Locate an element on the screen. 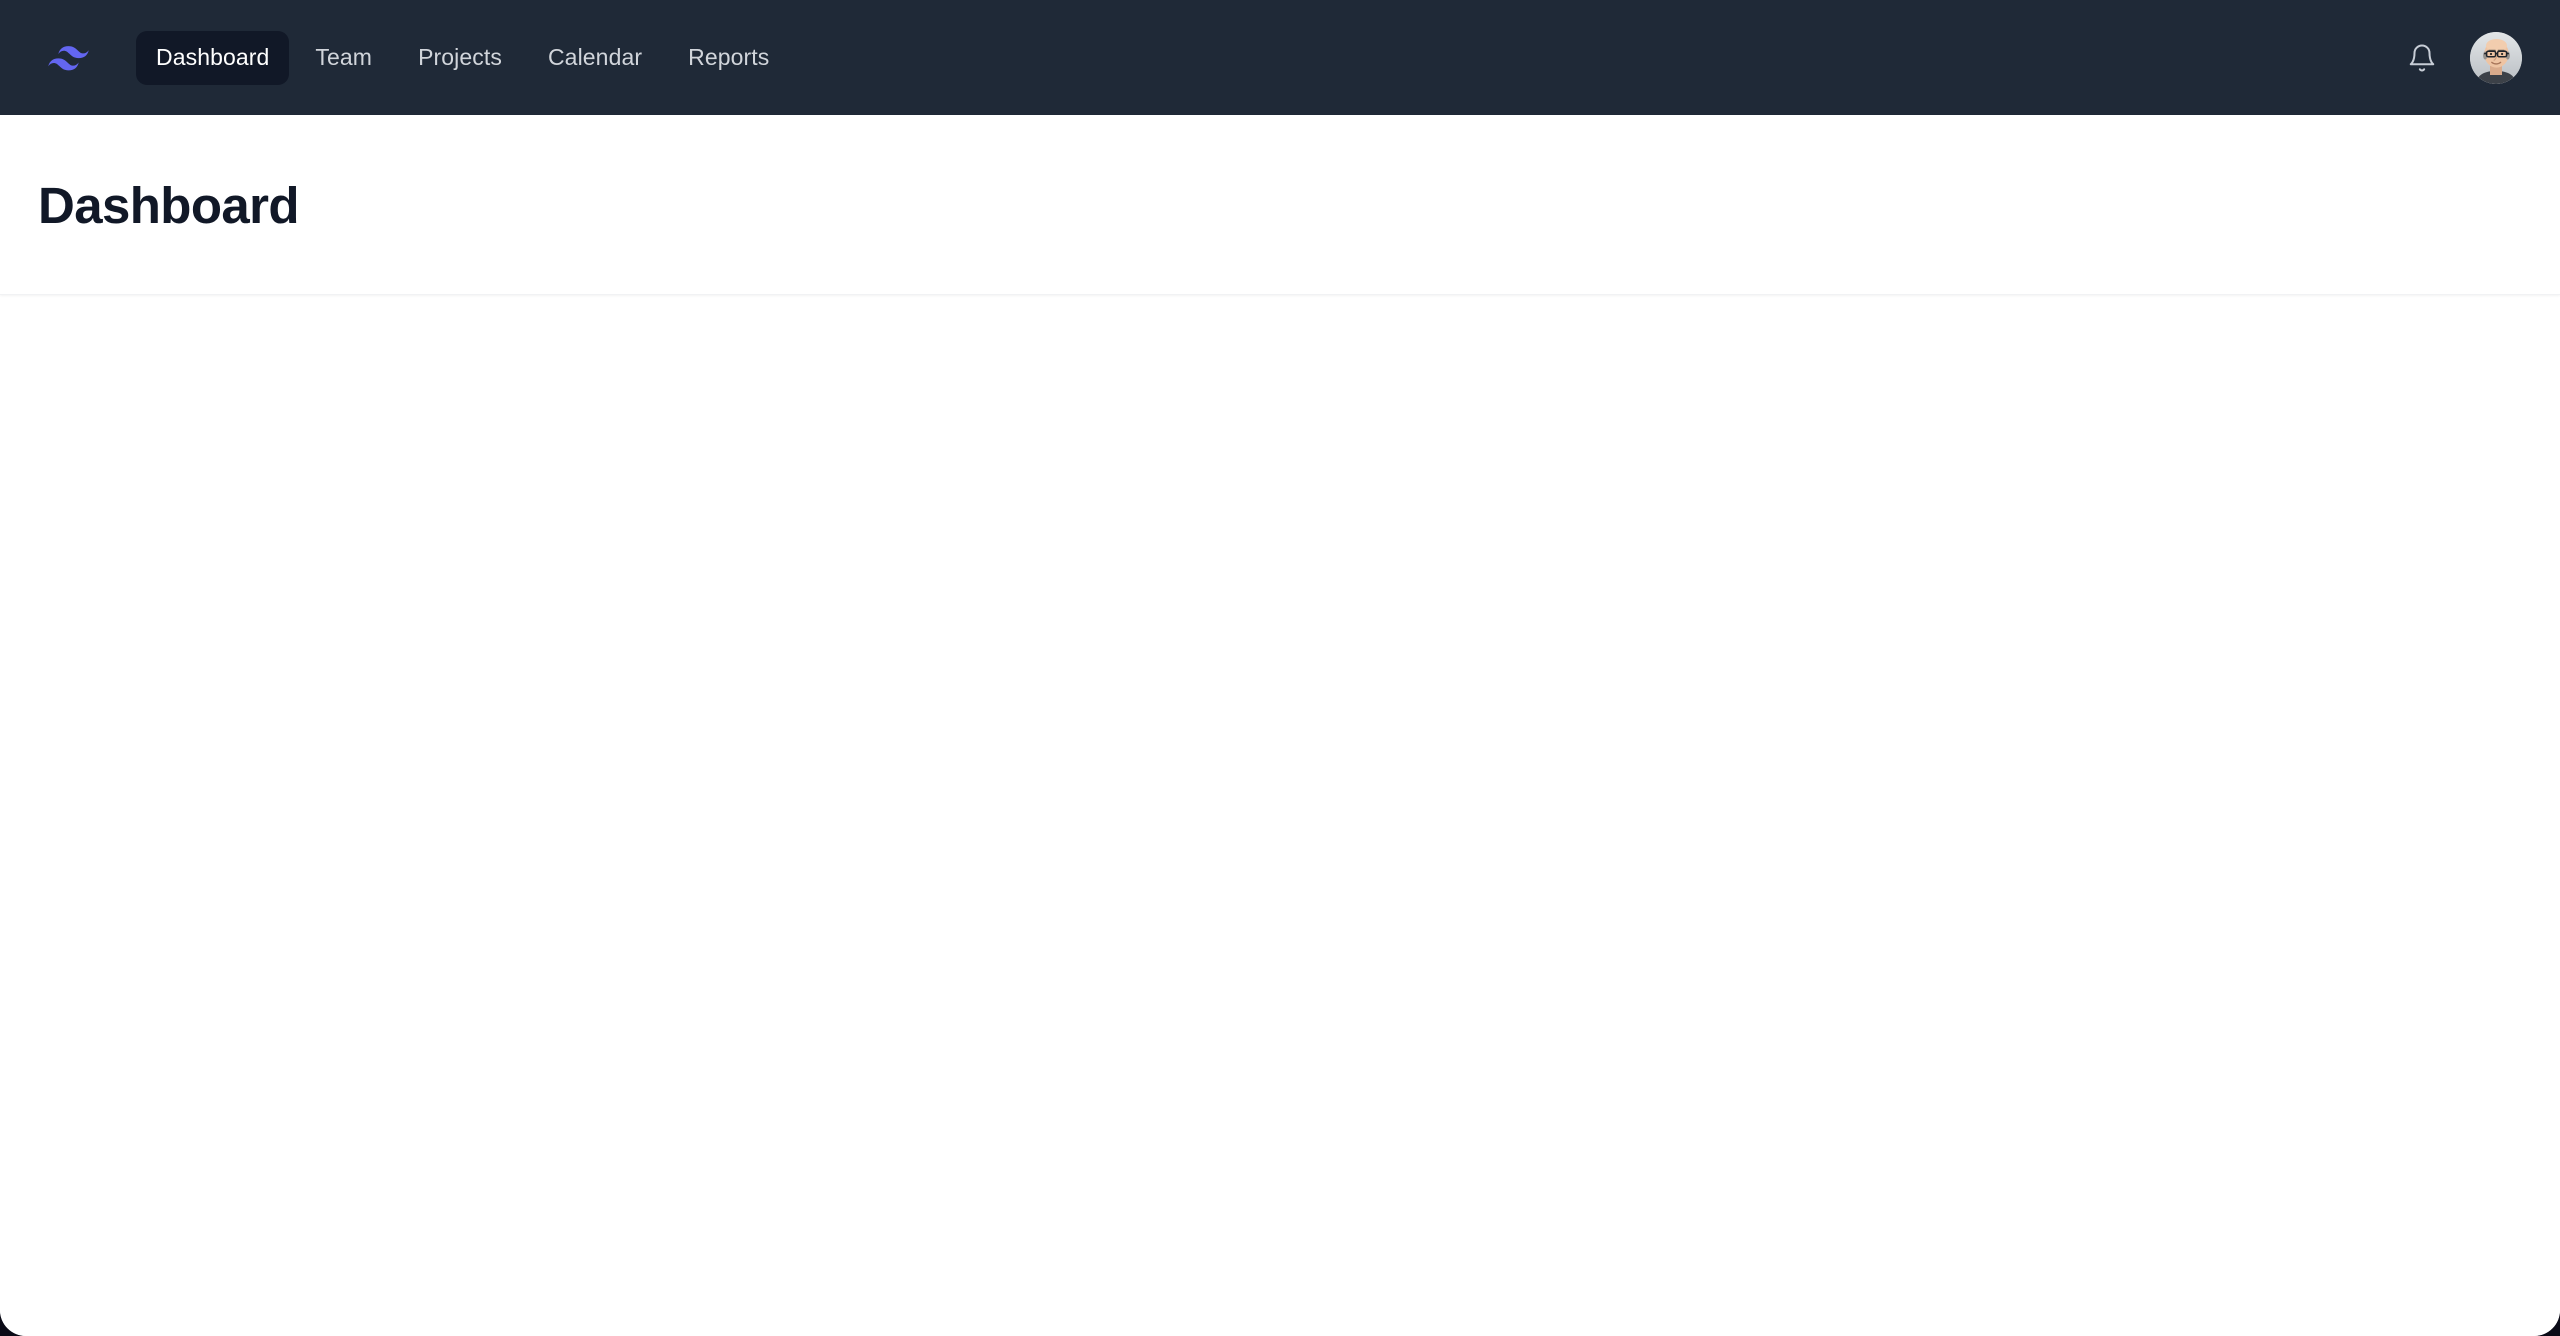  navbar-left-section: Dashboard Team Projects Calendar Reports is located at coordinates (394, 57).